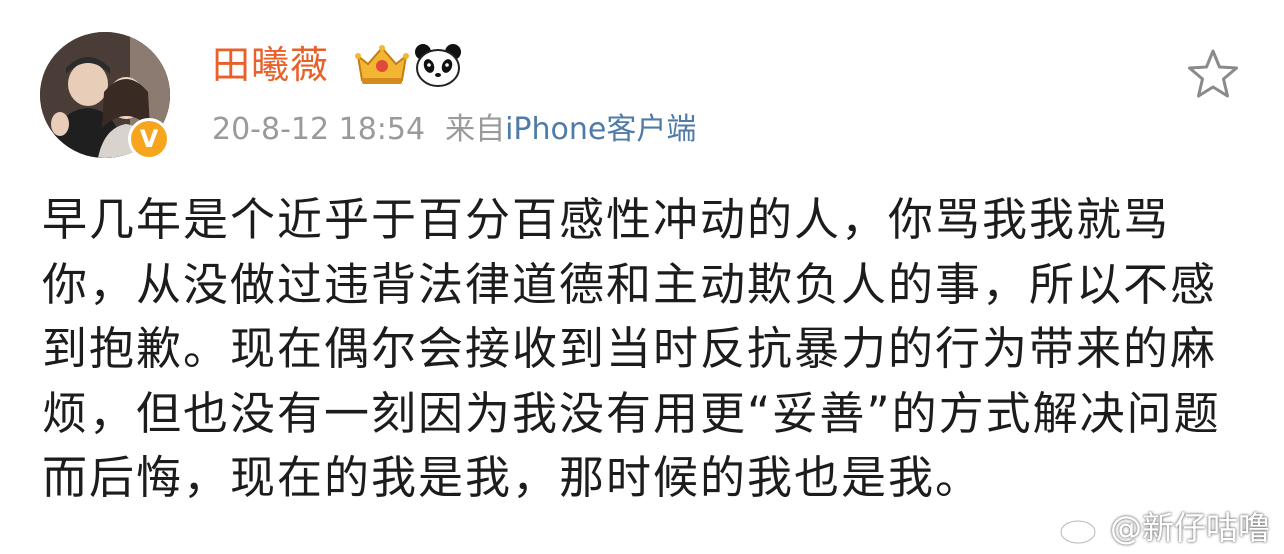  I want to click on watermark-handle: @新仔咕噜, so click(1189, 528).